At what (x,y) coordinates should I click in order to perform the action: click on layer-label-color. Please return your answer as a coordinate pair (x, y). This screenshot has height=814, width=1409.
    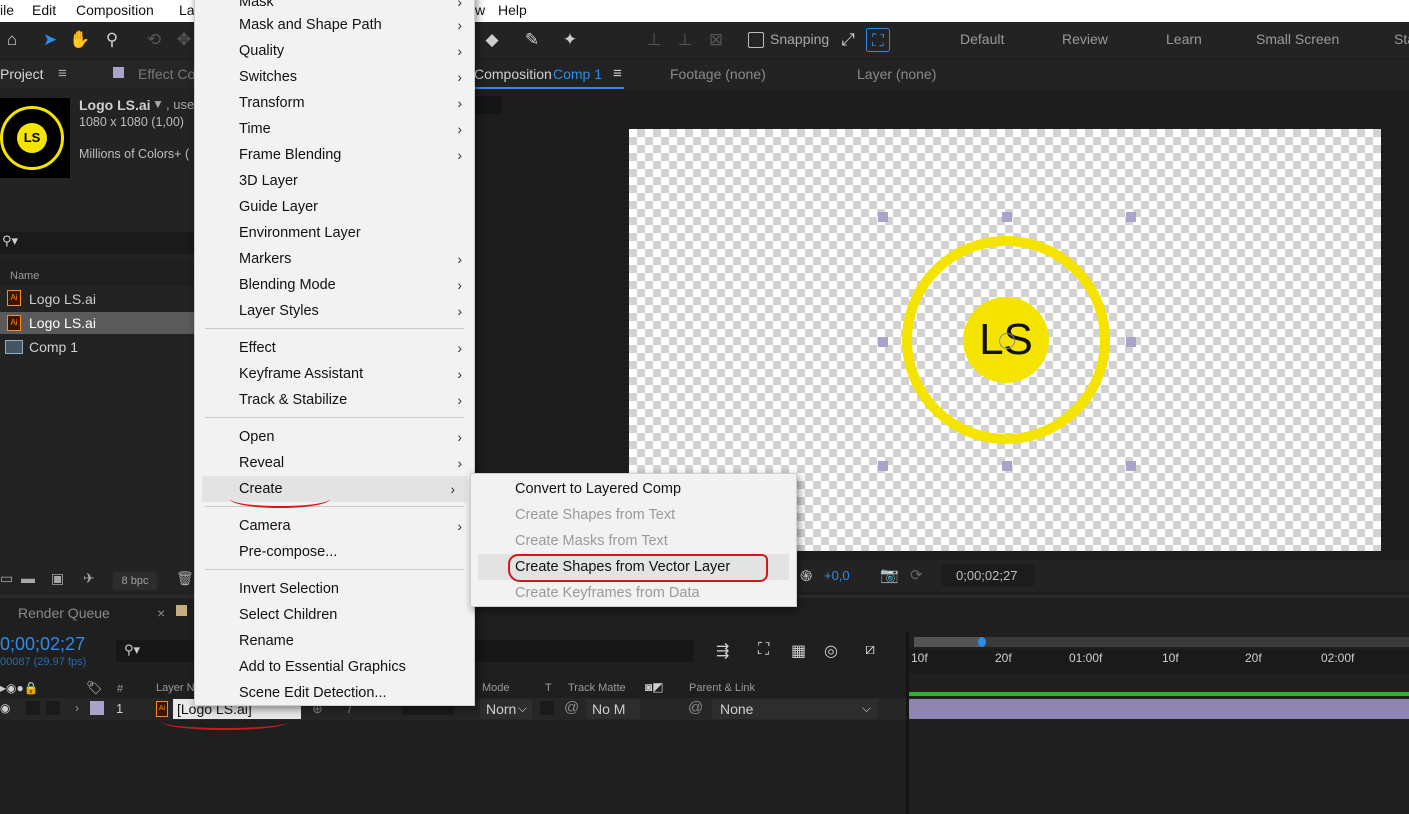
    Looking at the image, I should click on (97, 708).